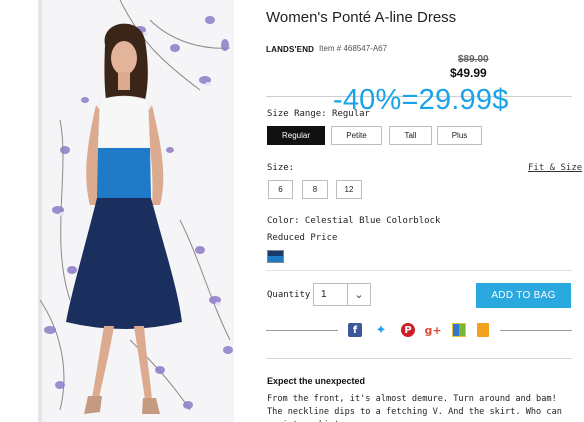  I want to click on item-number: Item # 468547-A67, so click(353, 48).